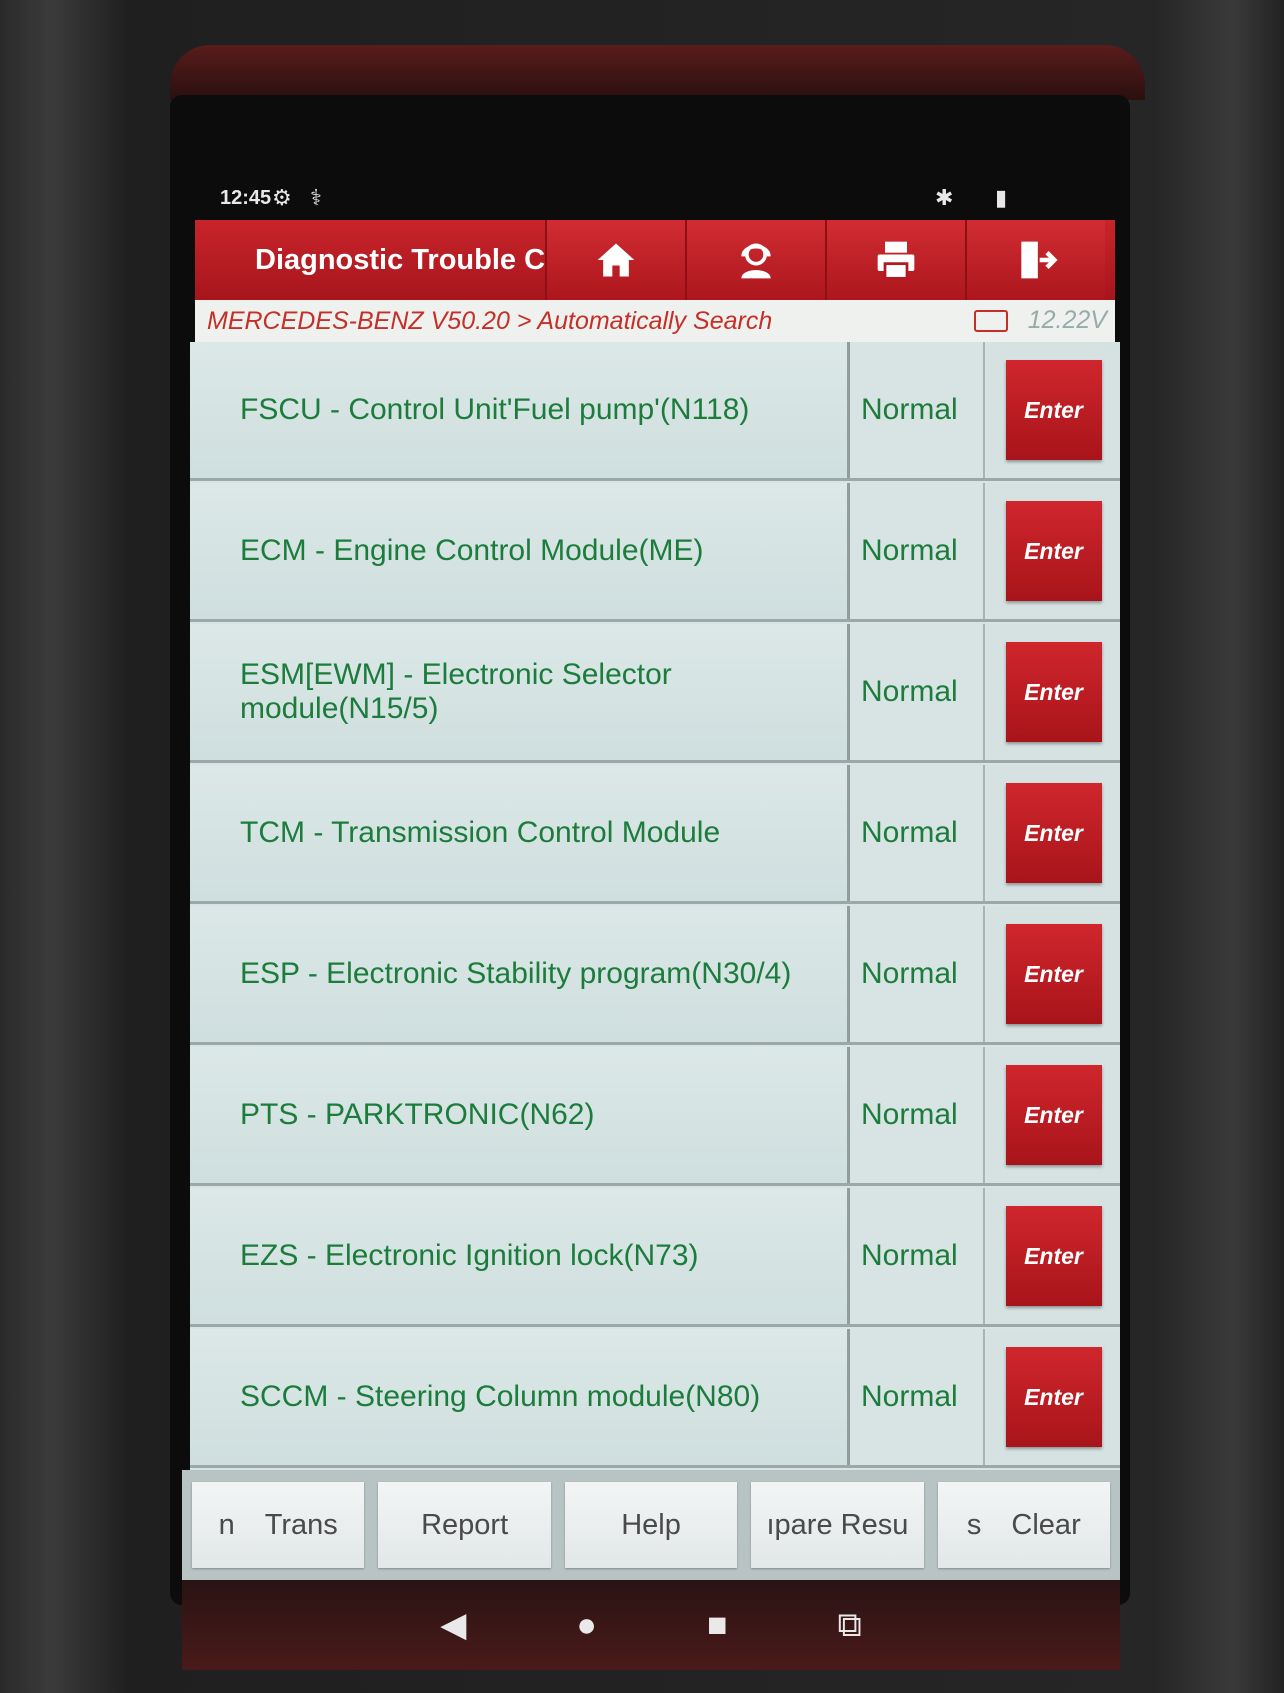 This screenshot has height=1693, width=1284. What do you see at coordinates (520, 833) in the screenshot?
I see `module-name: TCM - Transmission Control Module` at bounding box center [520, 833].